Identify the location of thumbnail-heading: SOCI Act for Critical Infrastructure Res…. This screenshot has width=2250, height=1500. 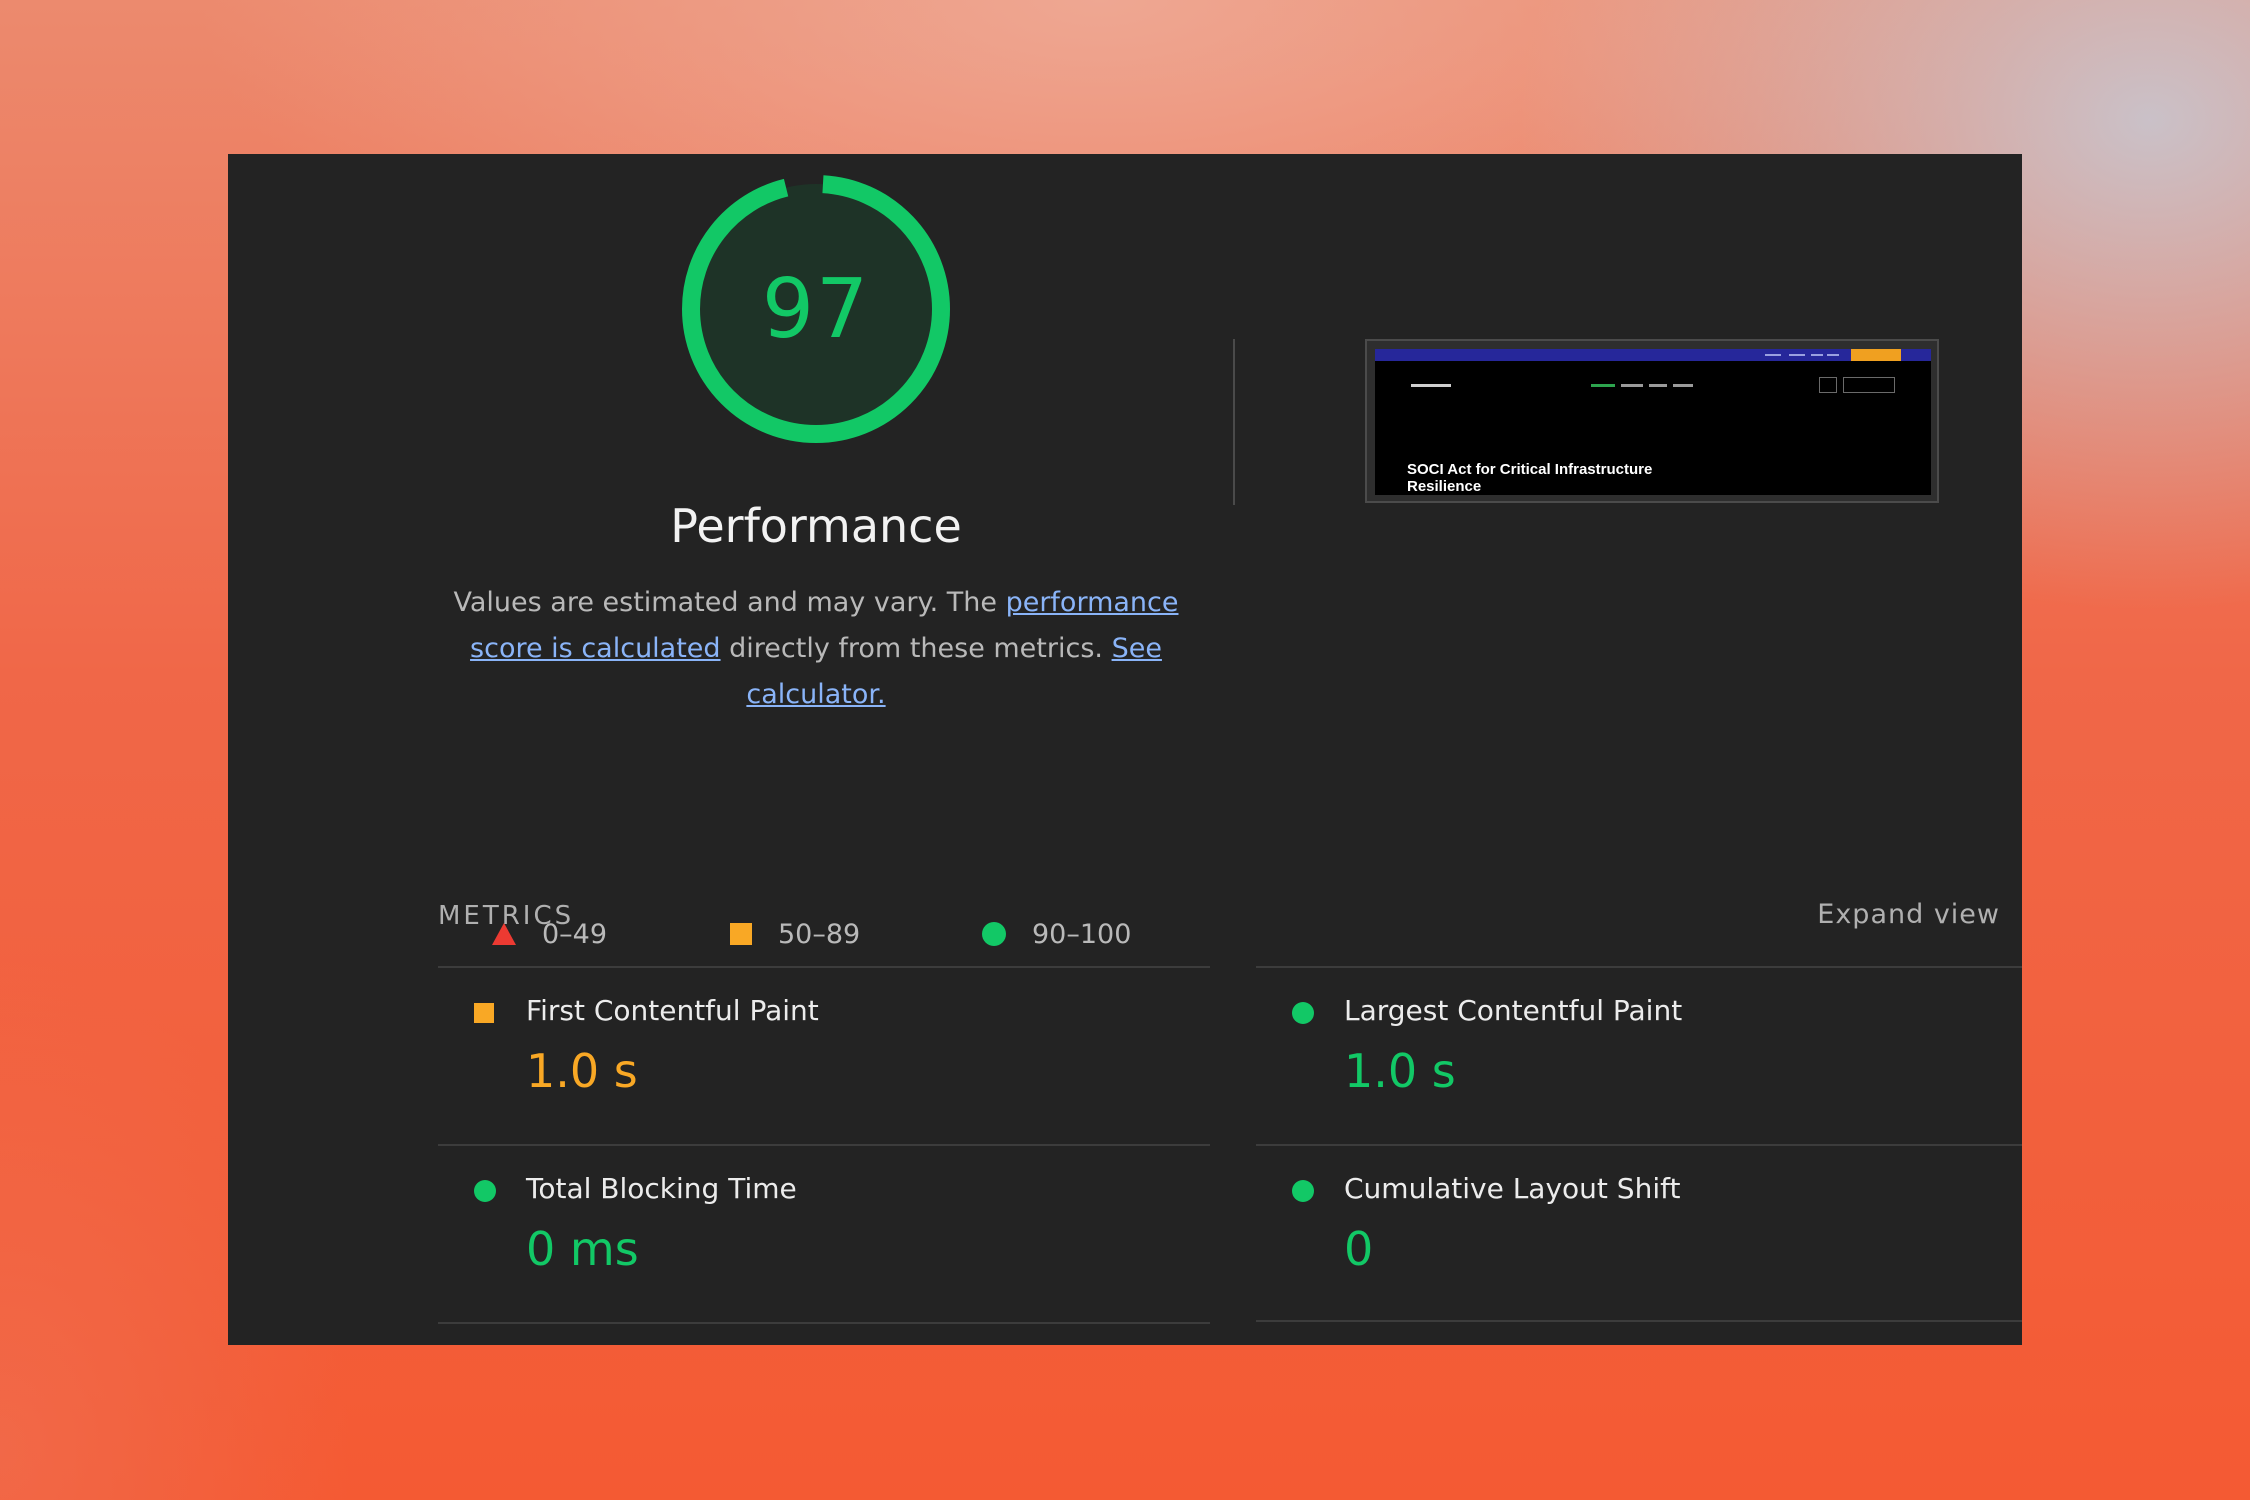
(1530, 478).